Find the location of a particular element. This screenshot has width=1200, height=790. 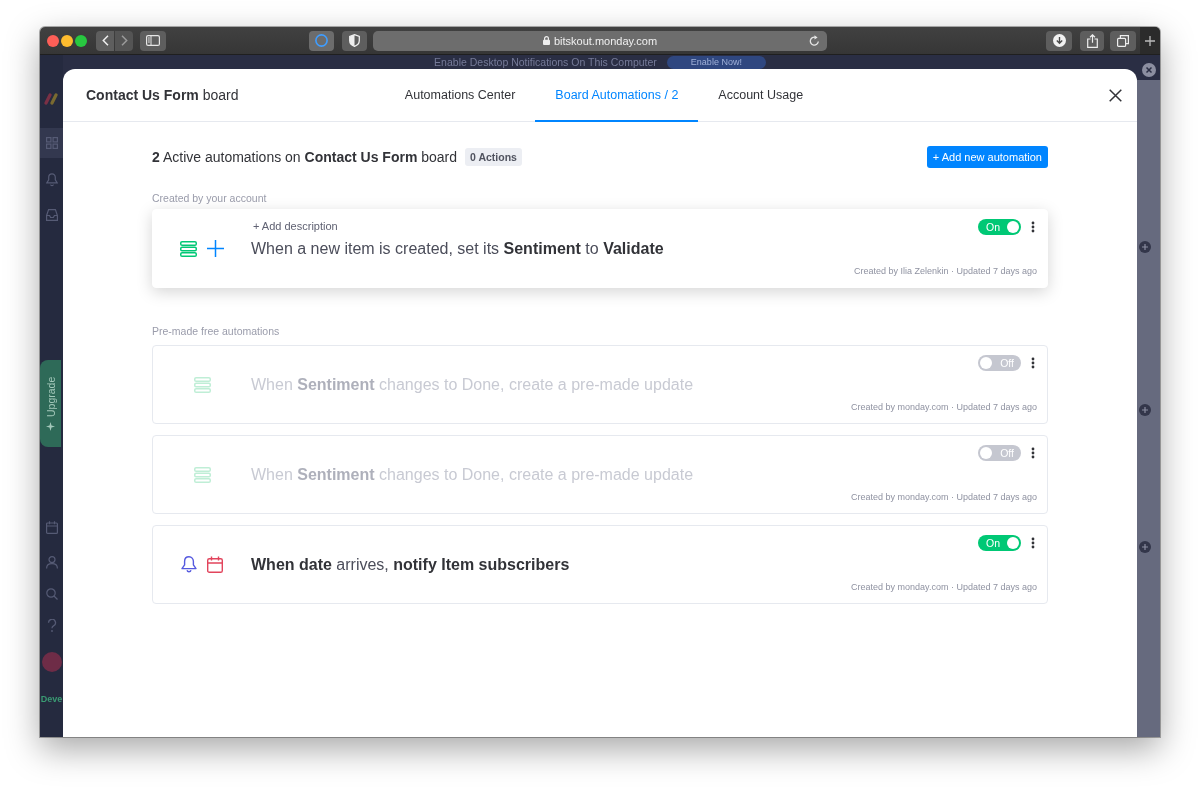

shield-icon is located at coordinates (354, 40).